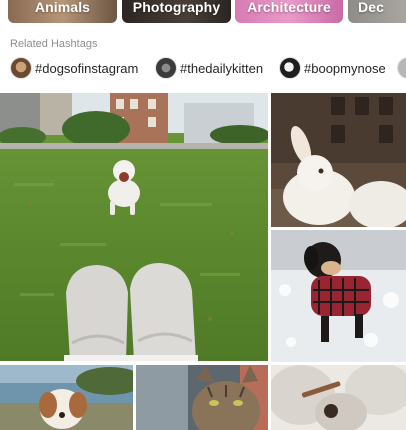  Describe the element at coordinates (176, 7) in the screenshot. I see `category-chip-label: Photography` at that location.